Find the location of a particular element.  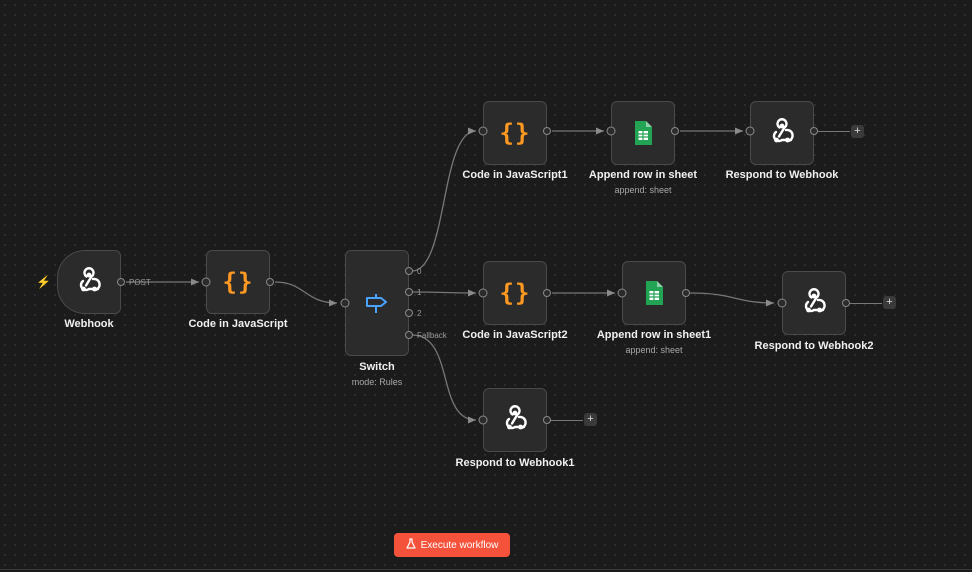

node-respond1-label: Respond to Webhook1 is located at coordinates (515, 463).